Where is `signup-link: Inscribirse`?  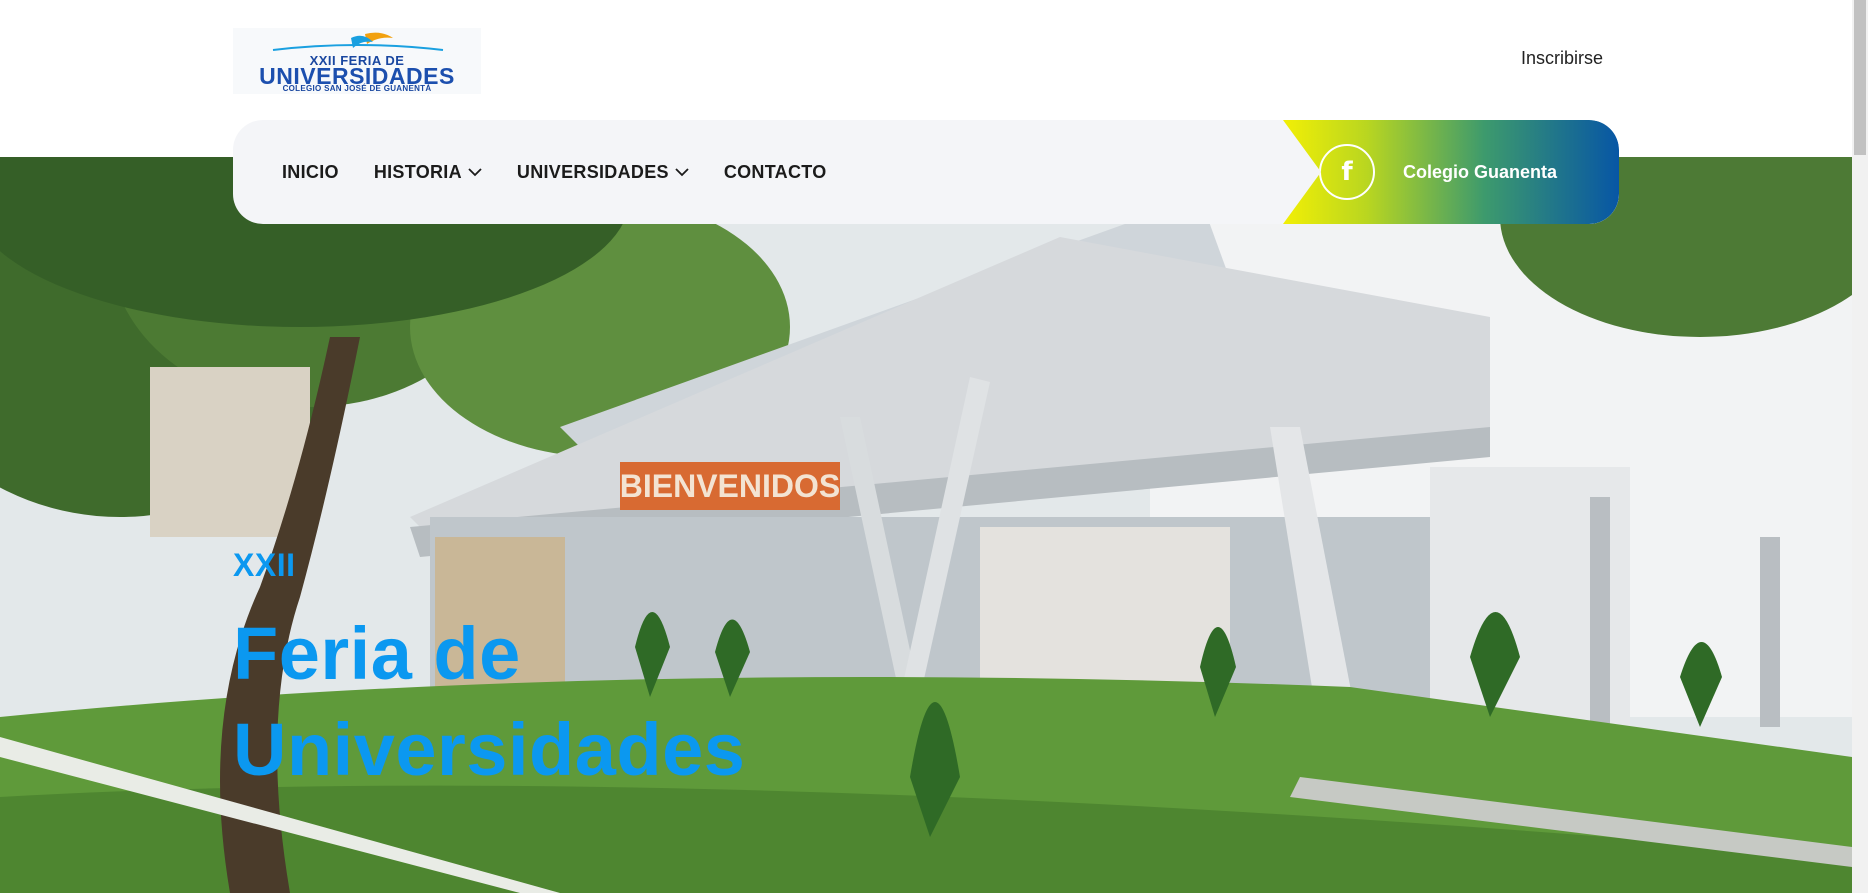
signup-link: Inscribirse is located at coordinates (1562, 58).